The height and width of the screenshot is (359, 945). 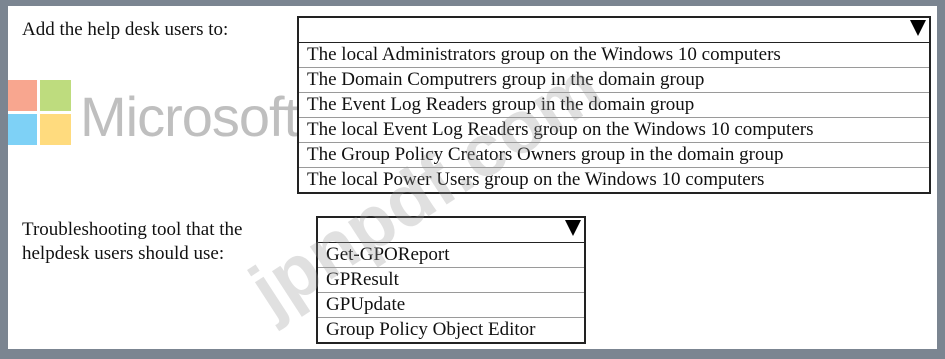 What do you see at coordinates (55, 95) in the screenshot?
I see `logo-green-square` at bounding box center [55, 95].